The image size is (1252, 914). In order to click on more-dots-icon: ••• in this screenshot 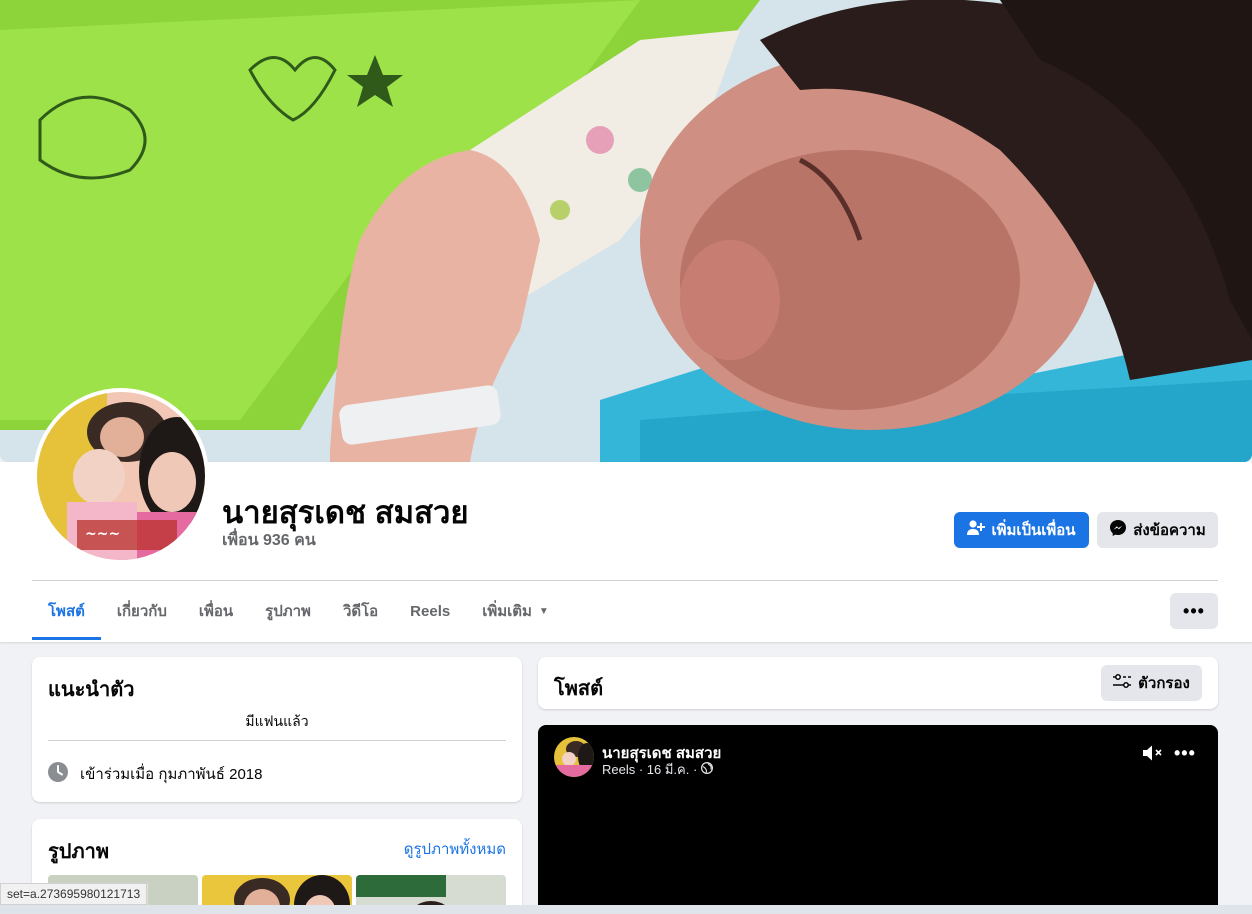, I will do `click(1194, 610)`.